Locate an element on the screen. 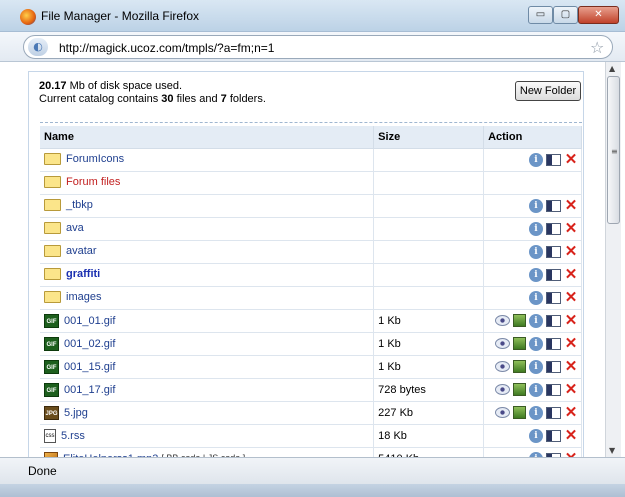  header-size: Size is located at coordinates (429, 137).